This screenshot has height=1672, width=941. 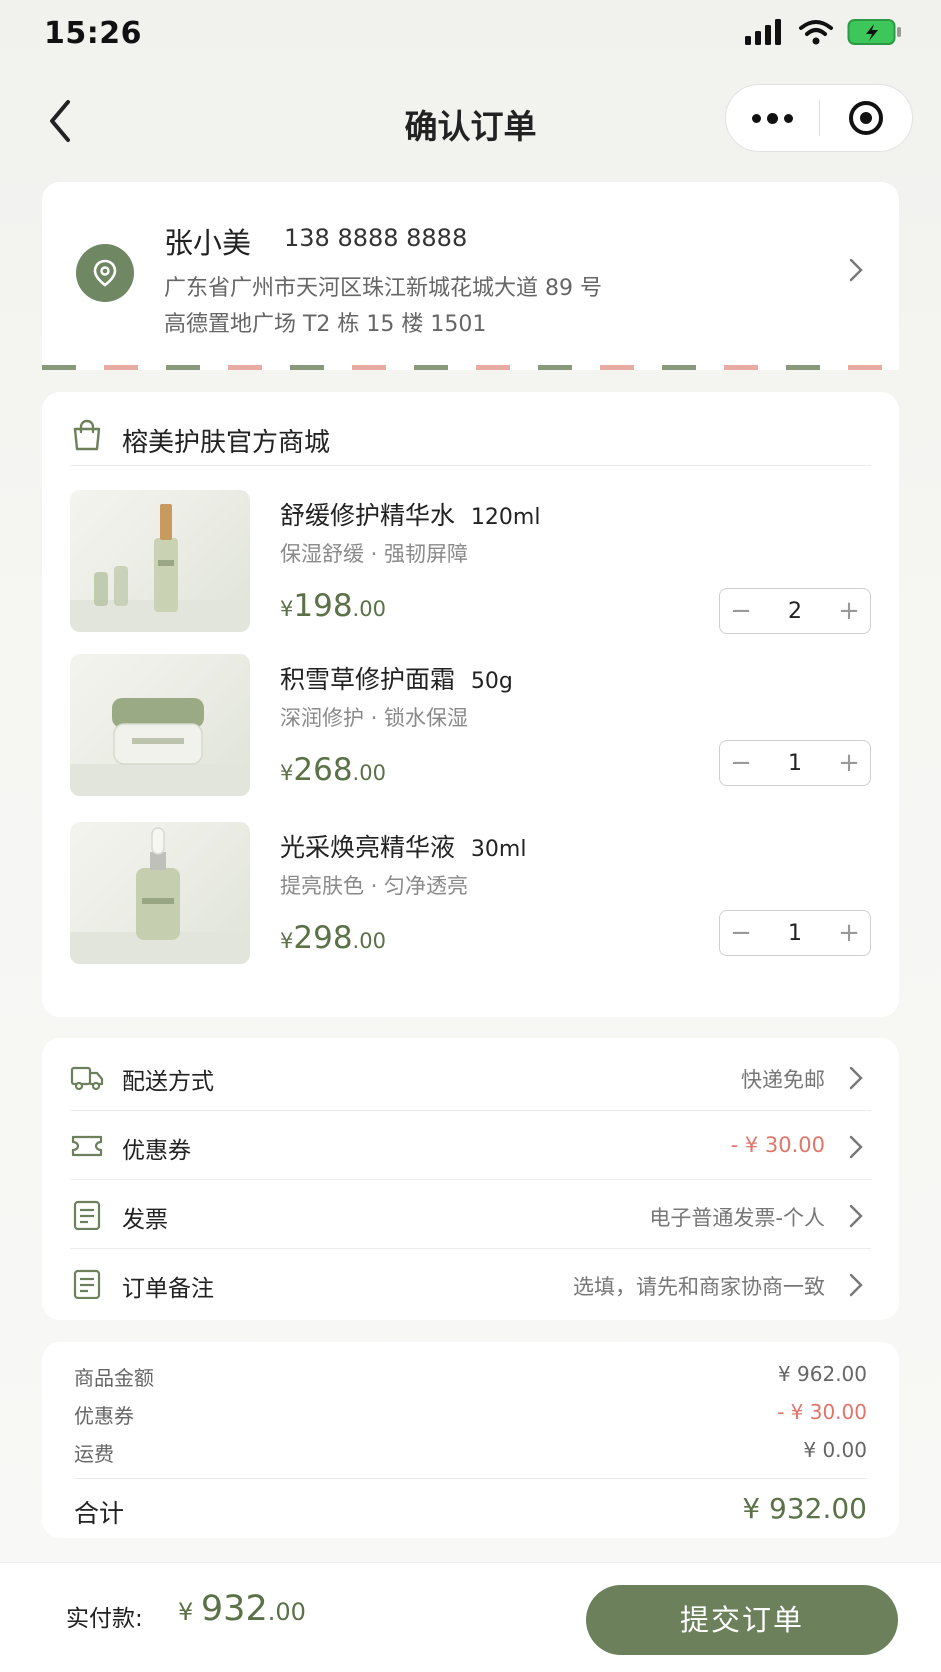 I want to click on shop-name: 榕美护肤官方商城, so click(x=226, y=443).